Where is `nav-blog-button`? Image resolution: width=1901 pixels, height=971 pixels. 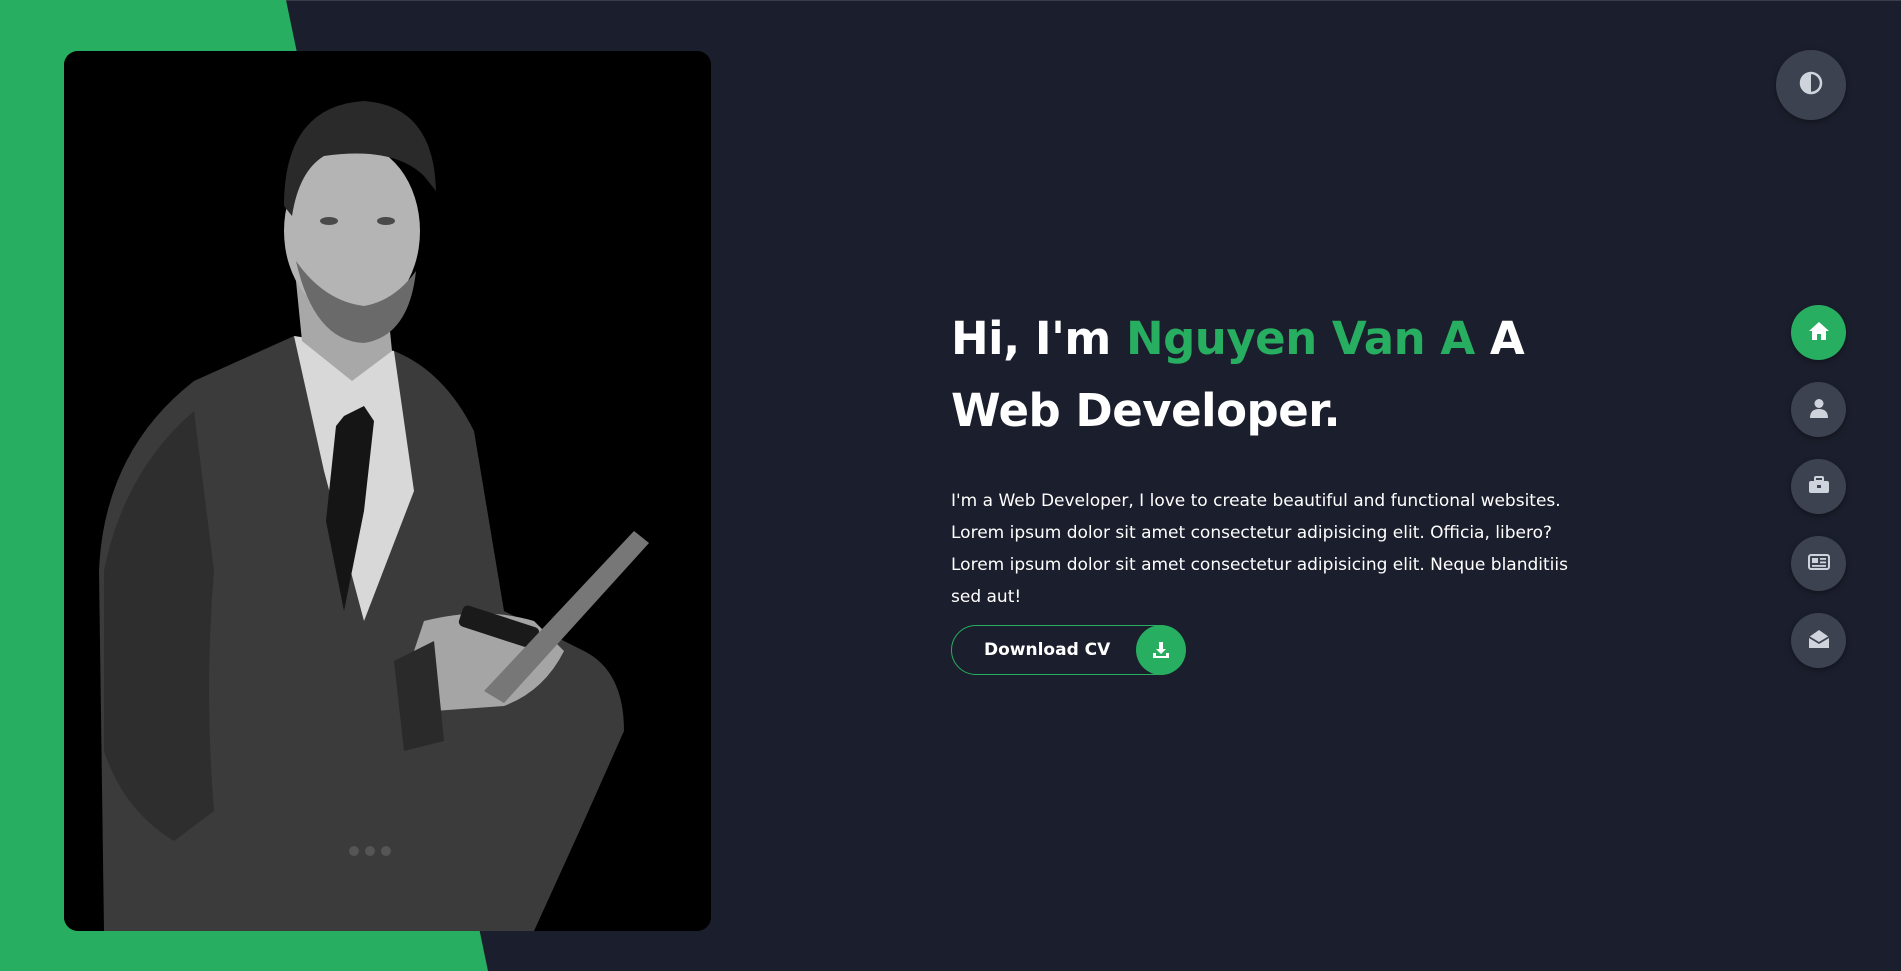
nav-blog-button is located at coordinates (1818, 563).